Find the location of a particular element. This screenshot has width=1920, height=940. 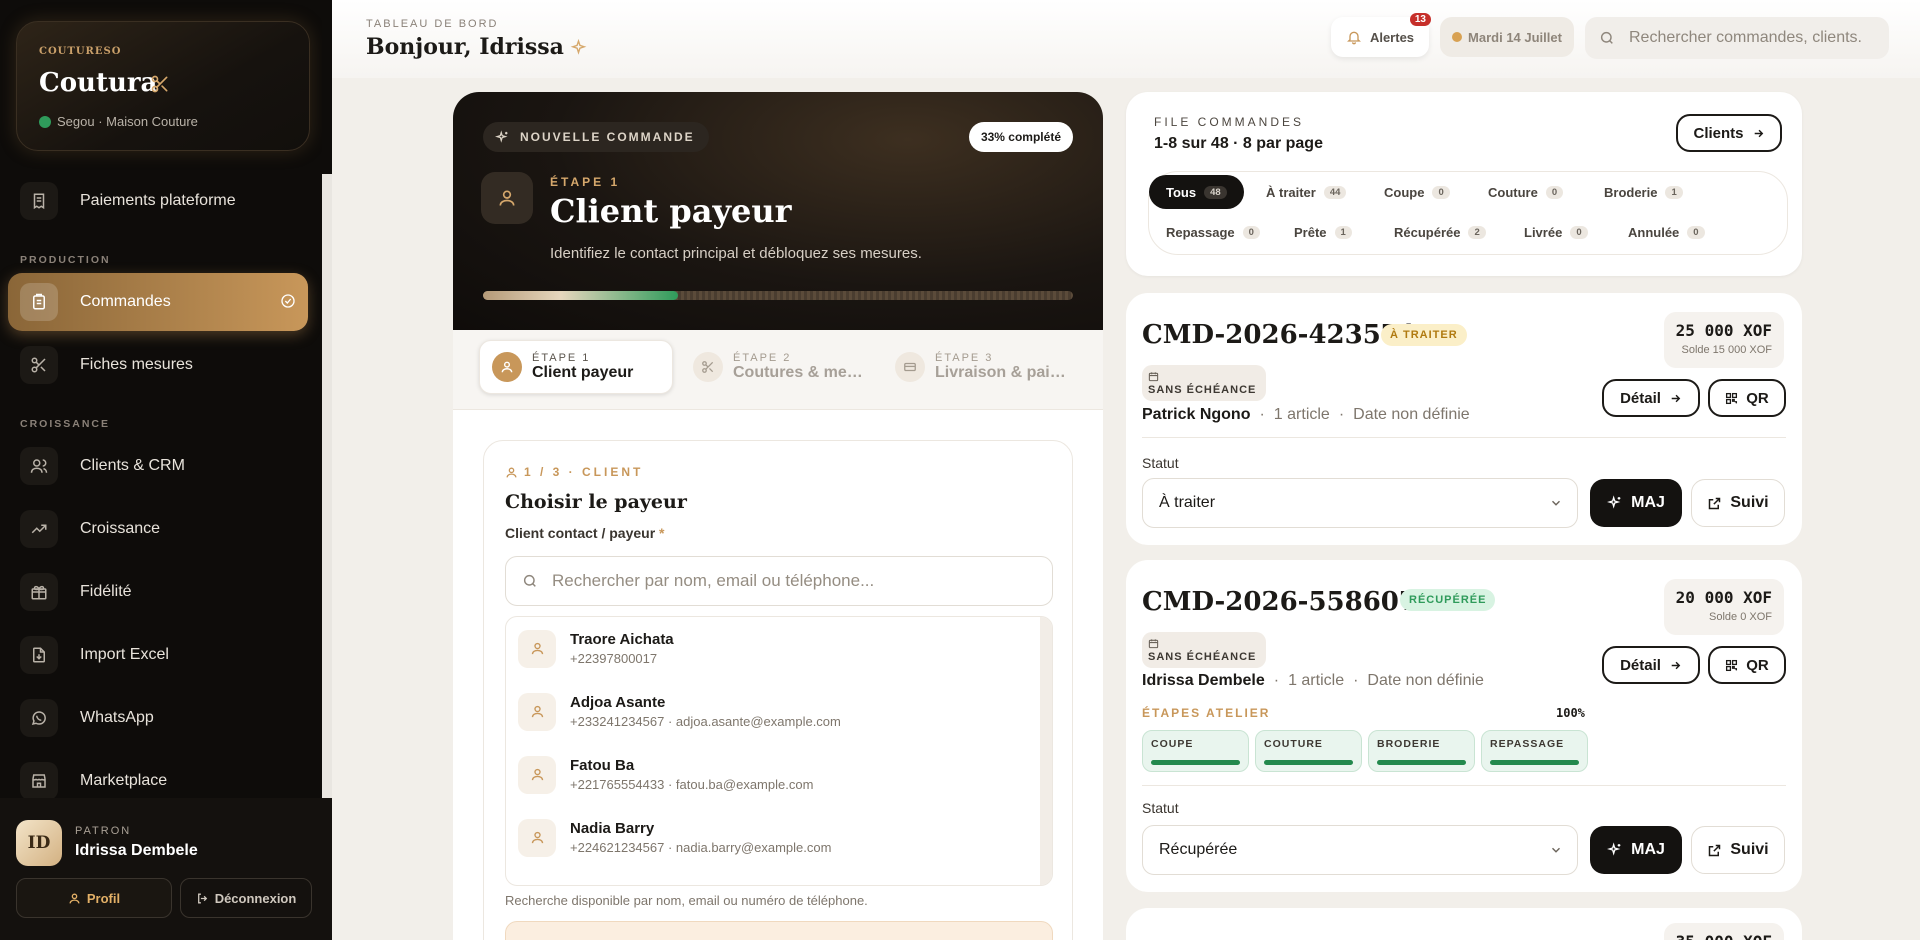

file-import-icon is located at coordinates (39, 655).